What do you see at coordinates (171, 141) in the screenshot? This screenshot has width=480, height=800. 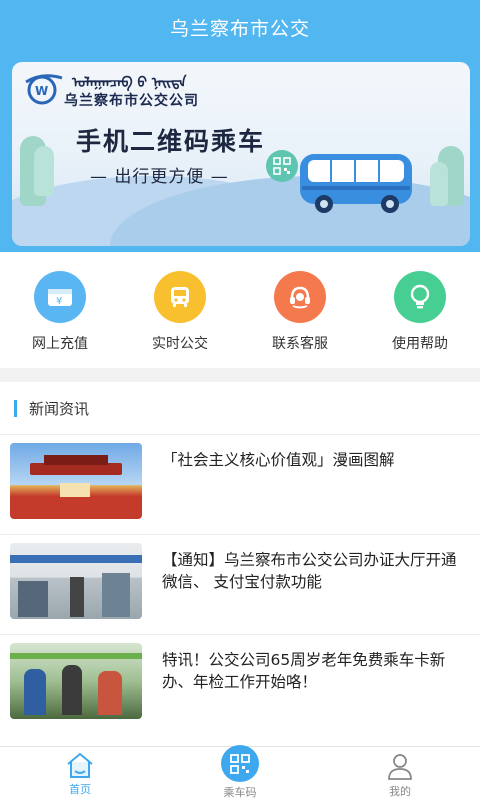 I see `banner-headline: 手机二维码乘车` at bounding box center [171, 141].